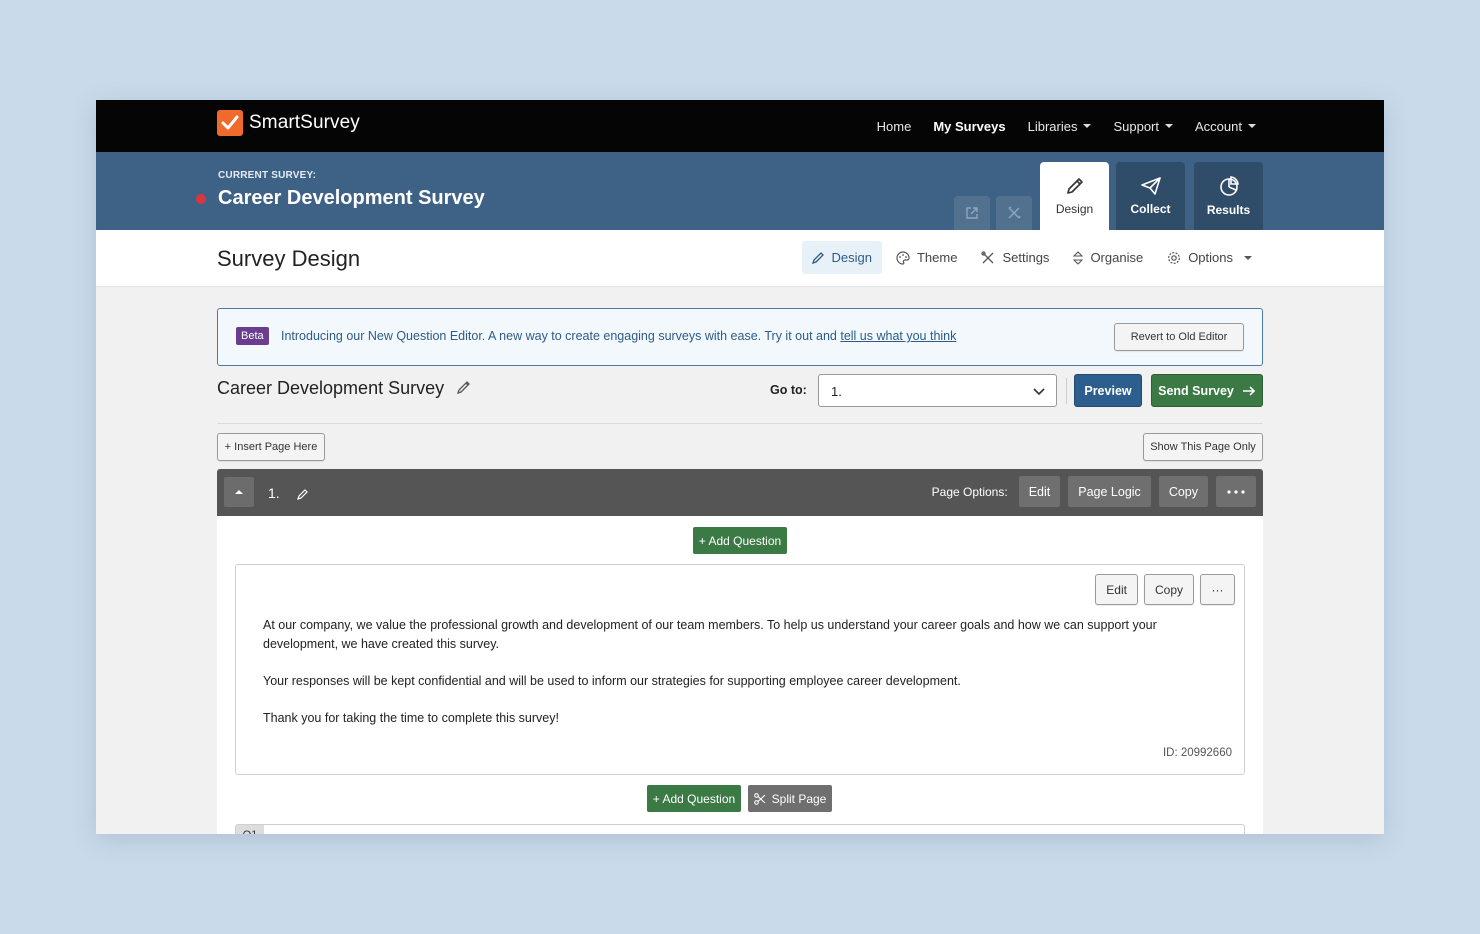 This screenshot has height=934, width=1480. I want to click on open-external-button, so click(972, 213).